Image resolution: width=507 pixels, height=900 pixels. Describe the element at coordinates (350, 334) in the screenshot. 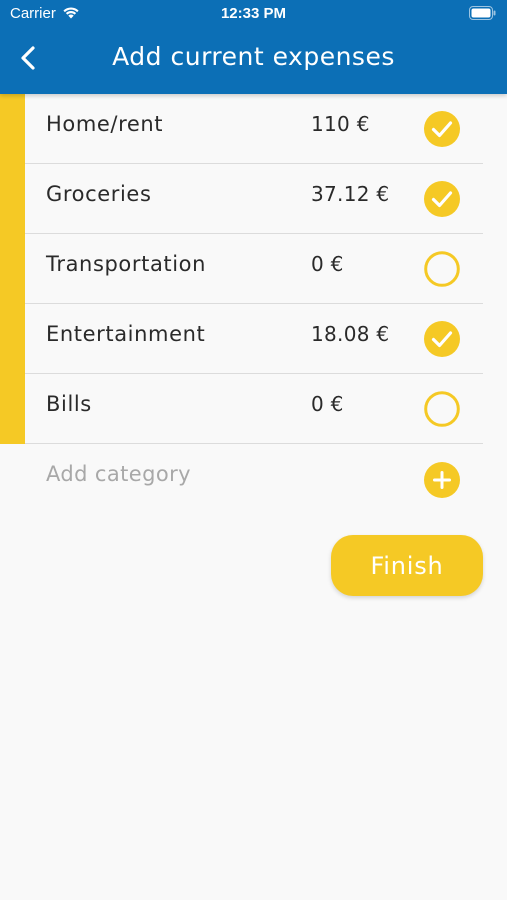

I see `expense-amount: 18.08 €` at that location.